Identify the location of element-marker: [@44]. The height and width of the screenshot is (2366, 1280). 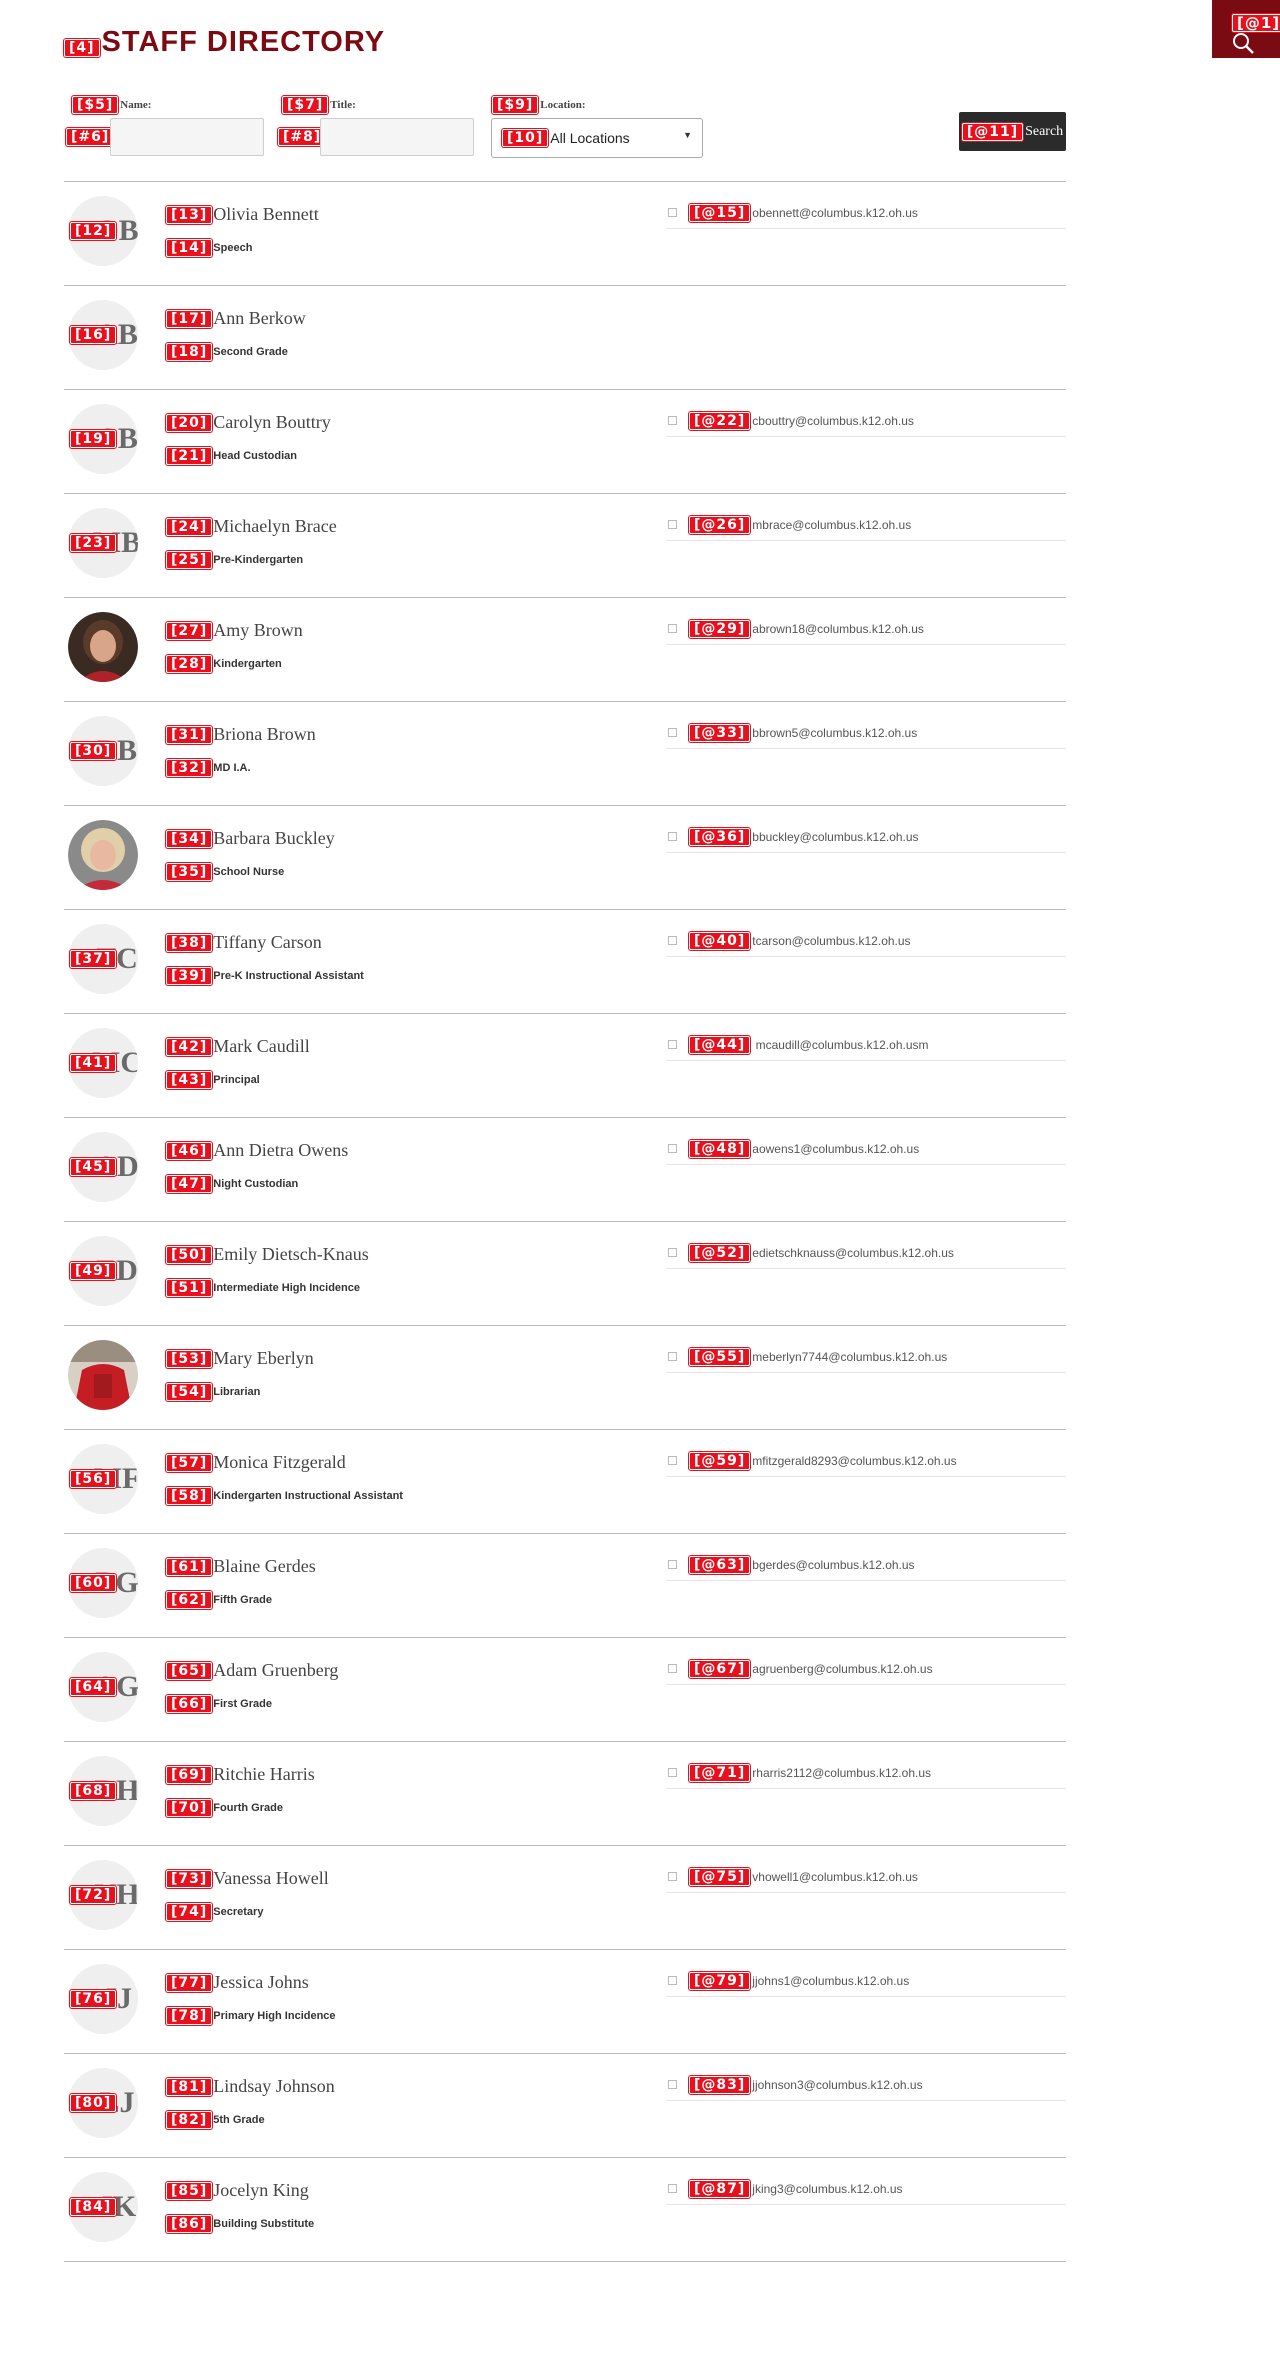
(720, 1044).